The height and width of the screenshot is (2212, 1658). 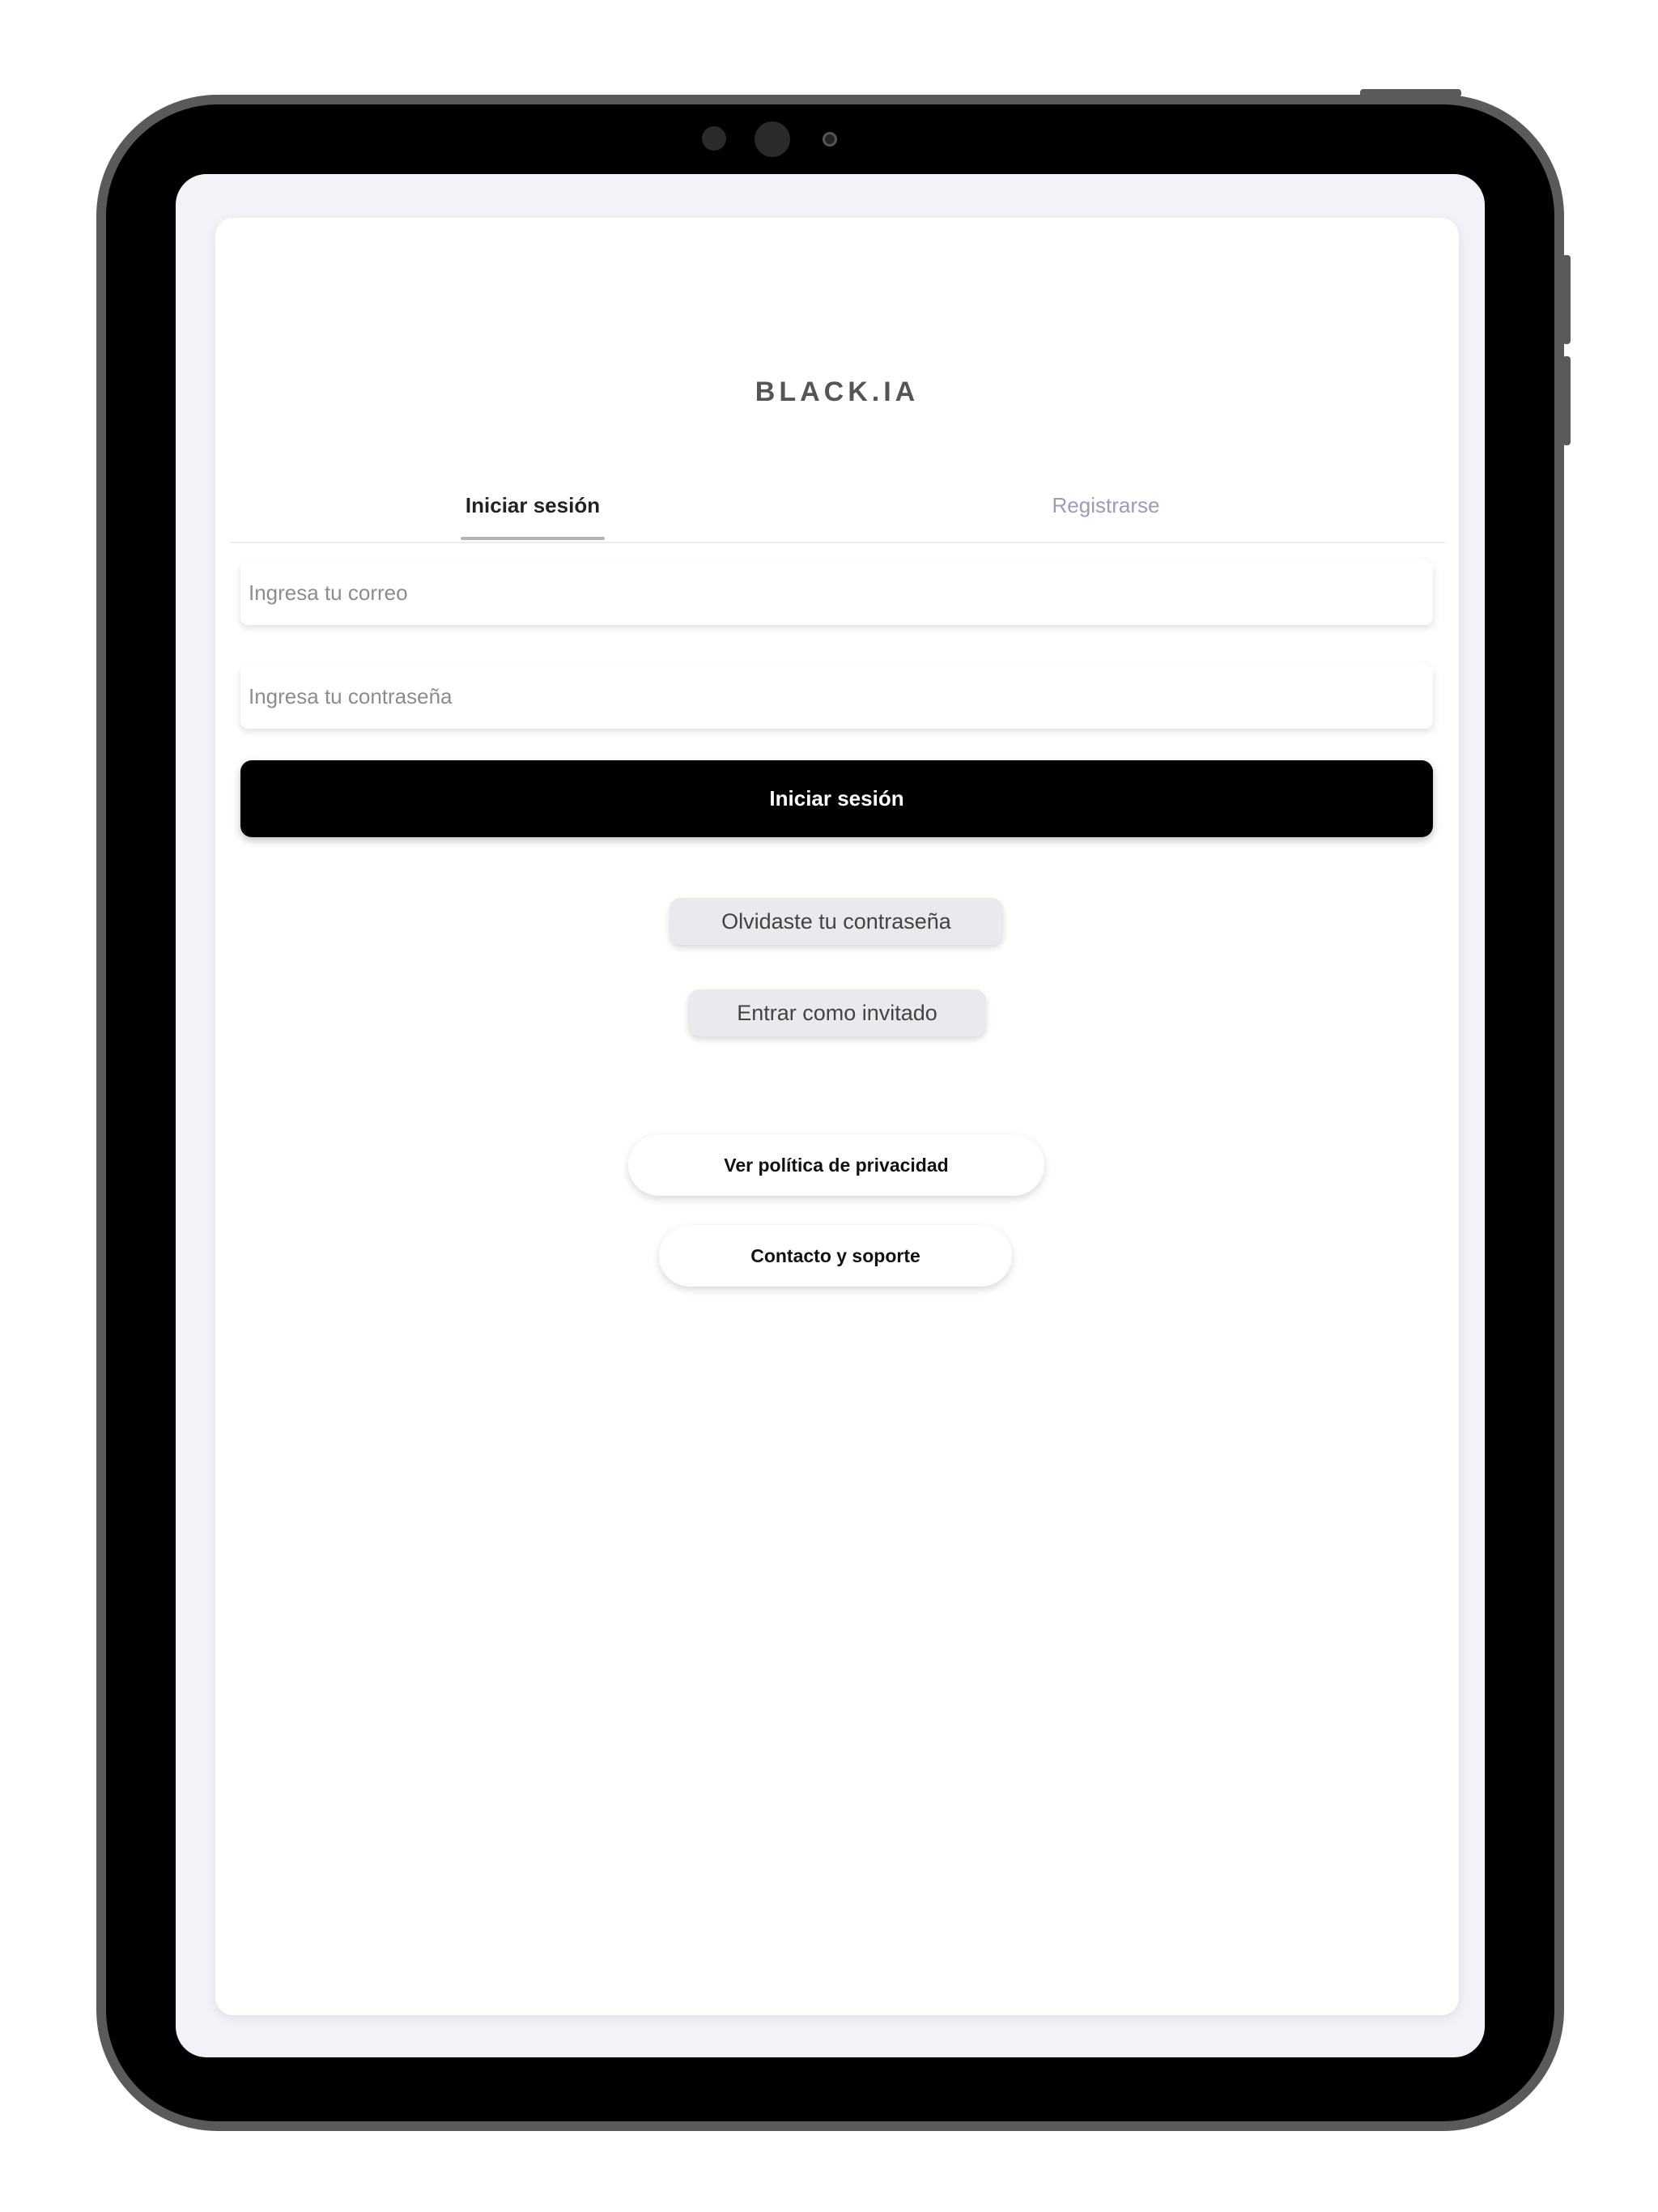 What do you see at coordinates (1106, 506) in the screenshot?
I see `tab-register: Registrarse` at bounding box center [1106, 506].